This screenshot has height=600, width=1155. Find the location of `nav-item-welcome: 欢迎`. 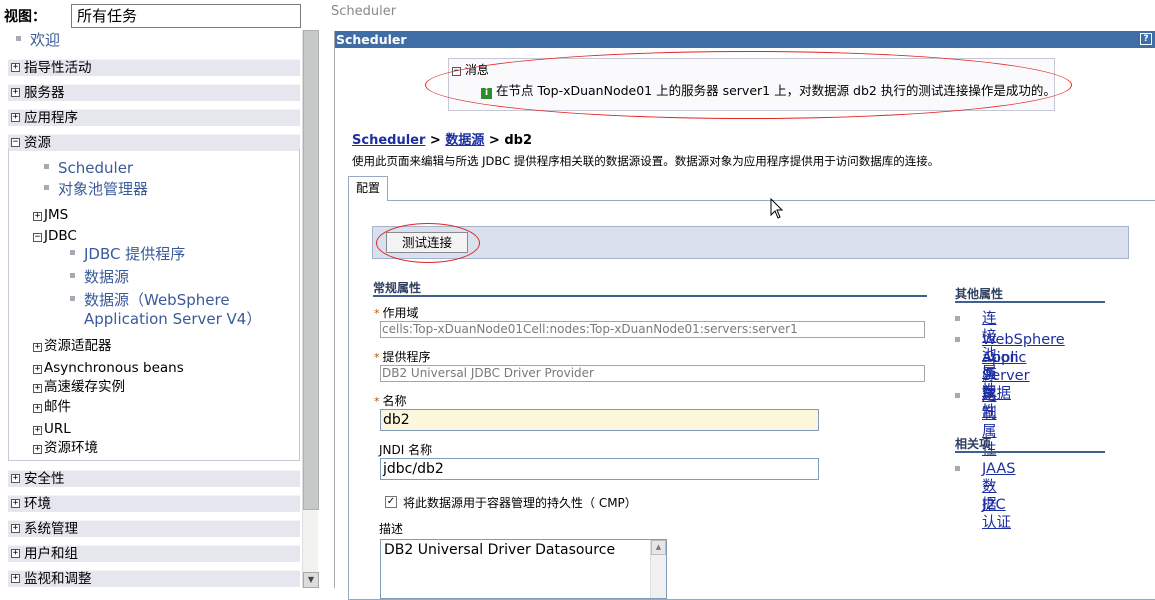

nav-item-welcome: 欢迎 is located at coordinates (38, 40).